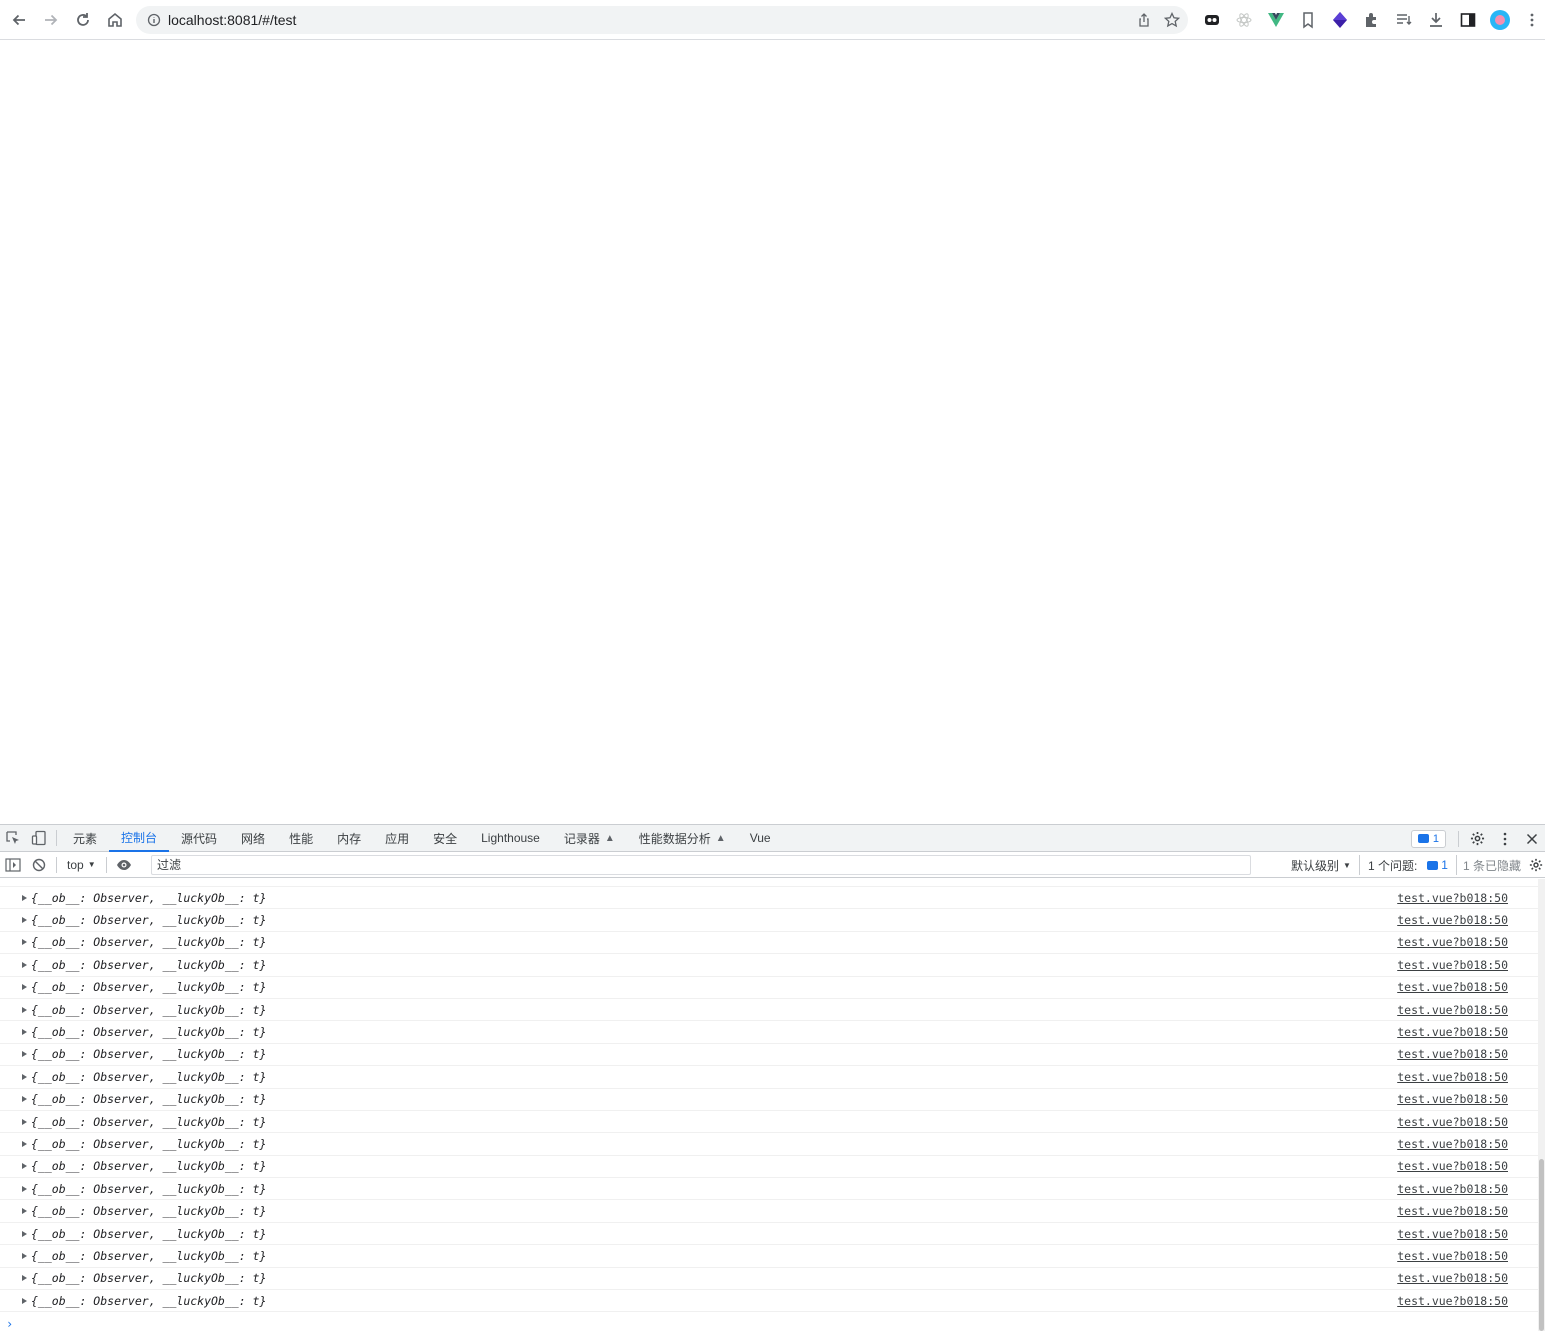  I want to click on console-scrollbar, so click(1541, 1105).